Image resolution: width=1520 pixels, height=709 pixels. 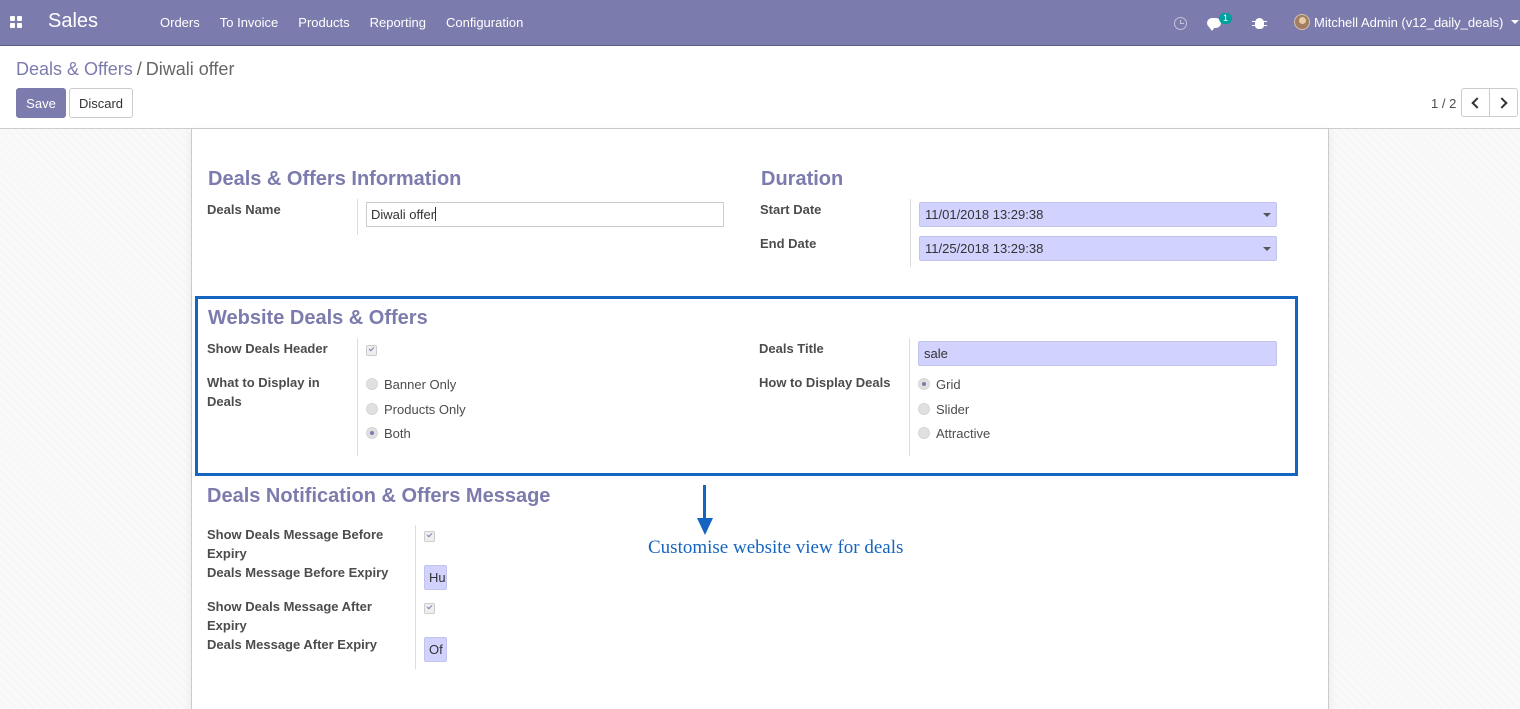 I want to click on app-name: Sales, so click(x=73, y=21).